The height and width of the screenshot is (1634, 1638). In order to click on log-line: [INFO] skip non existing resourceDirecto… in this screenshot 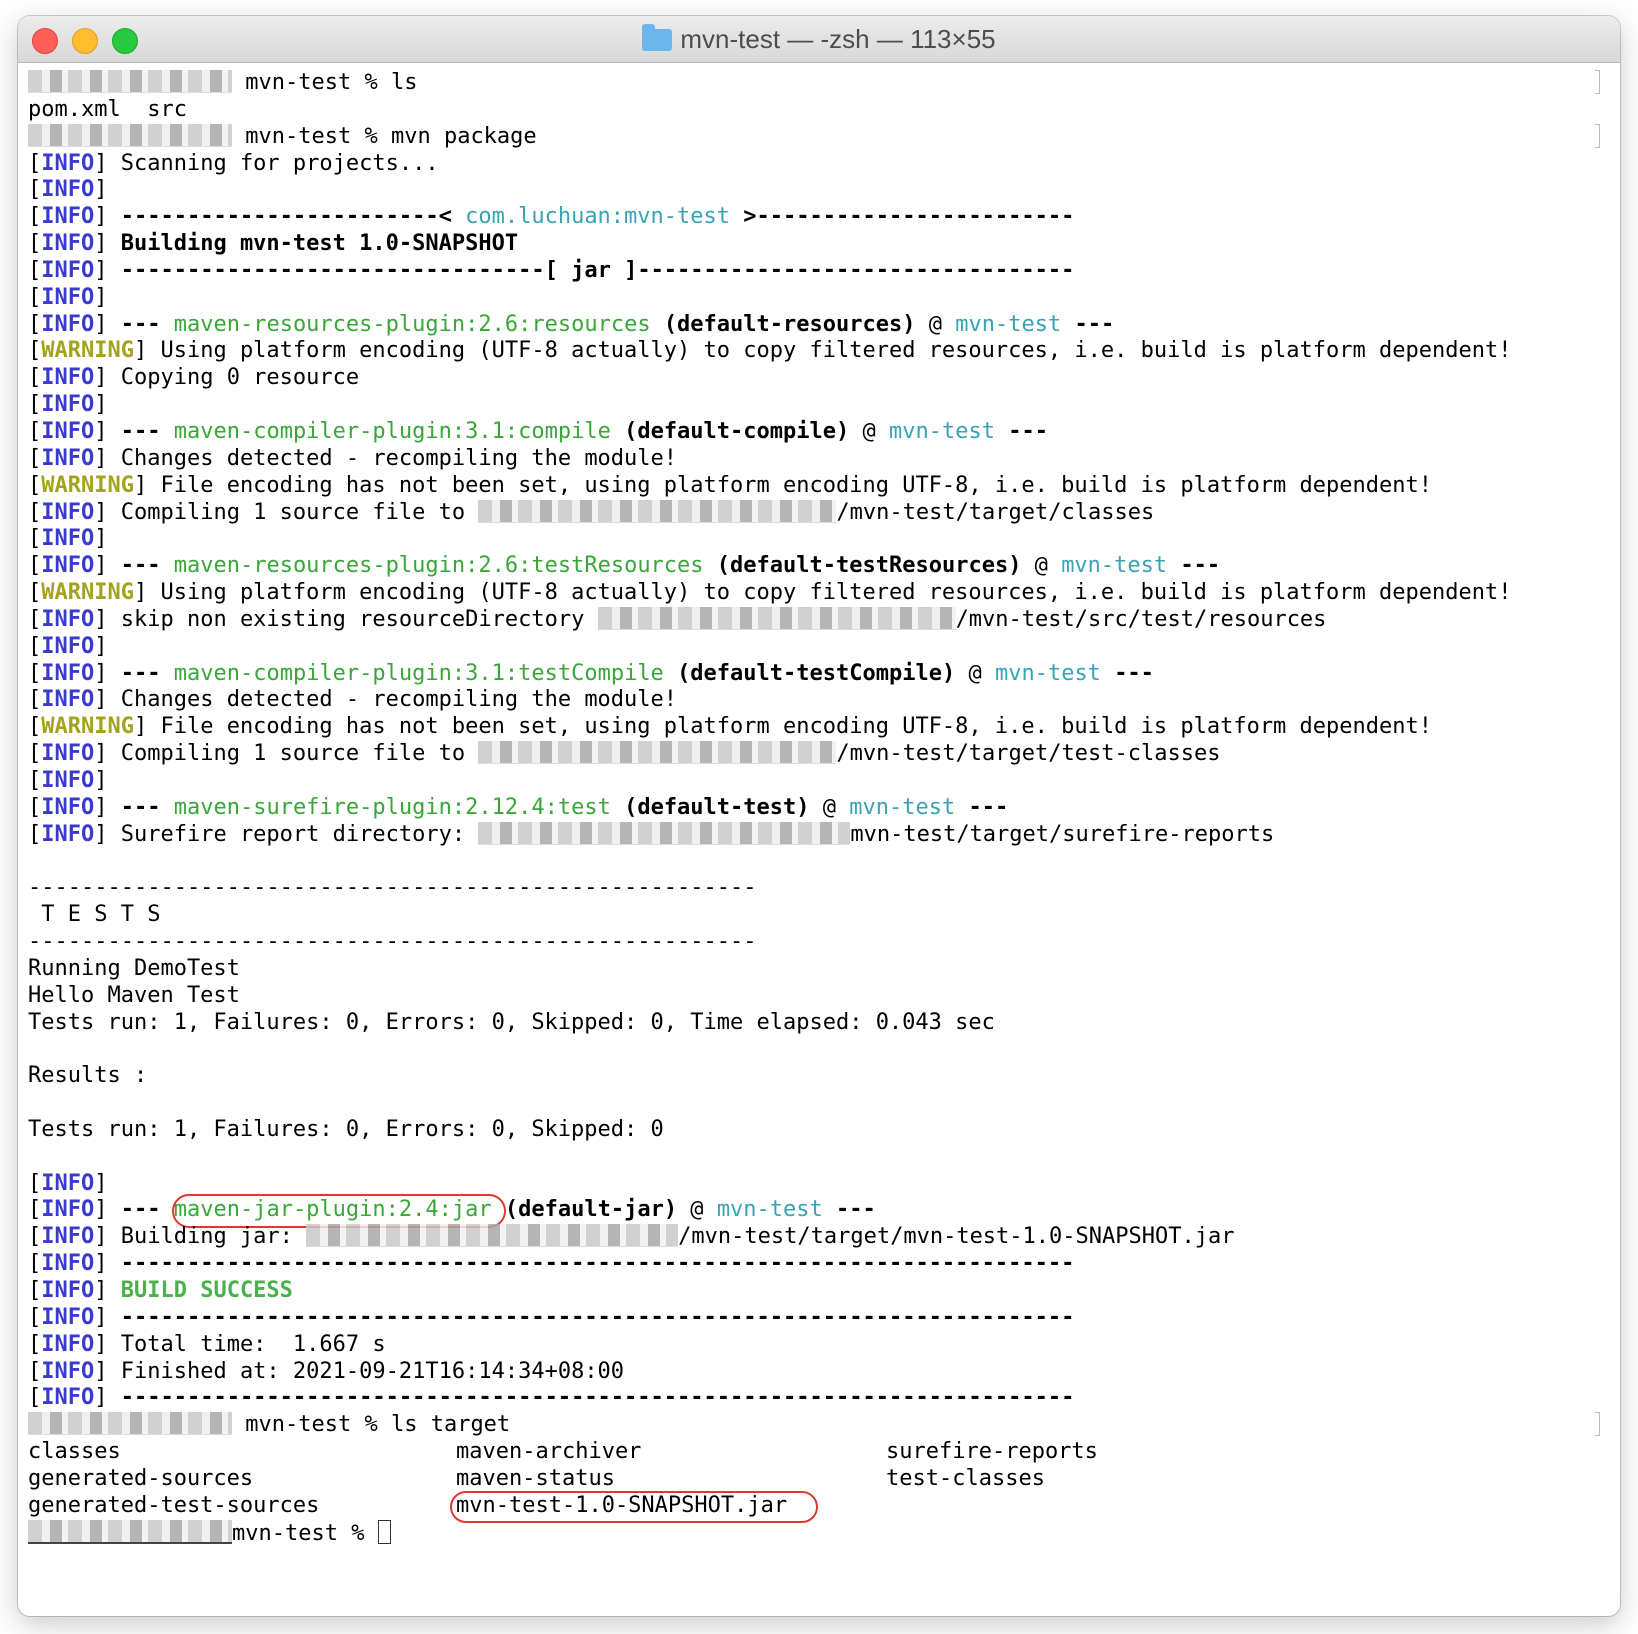, I will do `click(677, 619)`.